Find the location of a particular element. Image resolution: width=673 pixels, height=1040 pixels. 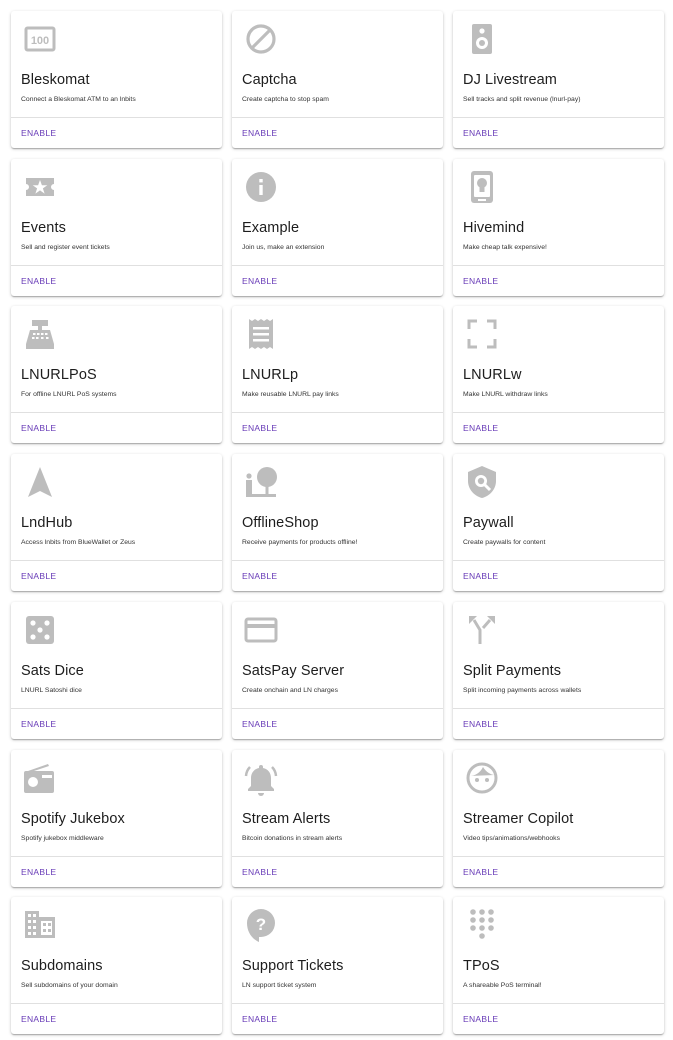

extension-title: Spotify Jukebox is located at coordinates (73, 819).